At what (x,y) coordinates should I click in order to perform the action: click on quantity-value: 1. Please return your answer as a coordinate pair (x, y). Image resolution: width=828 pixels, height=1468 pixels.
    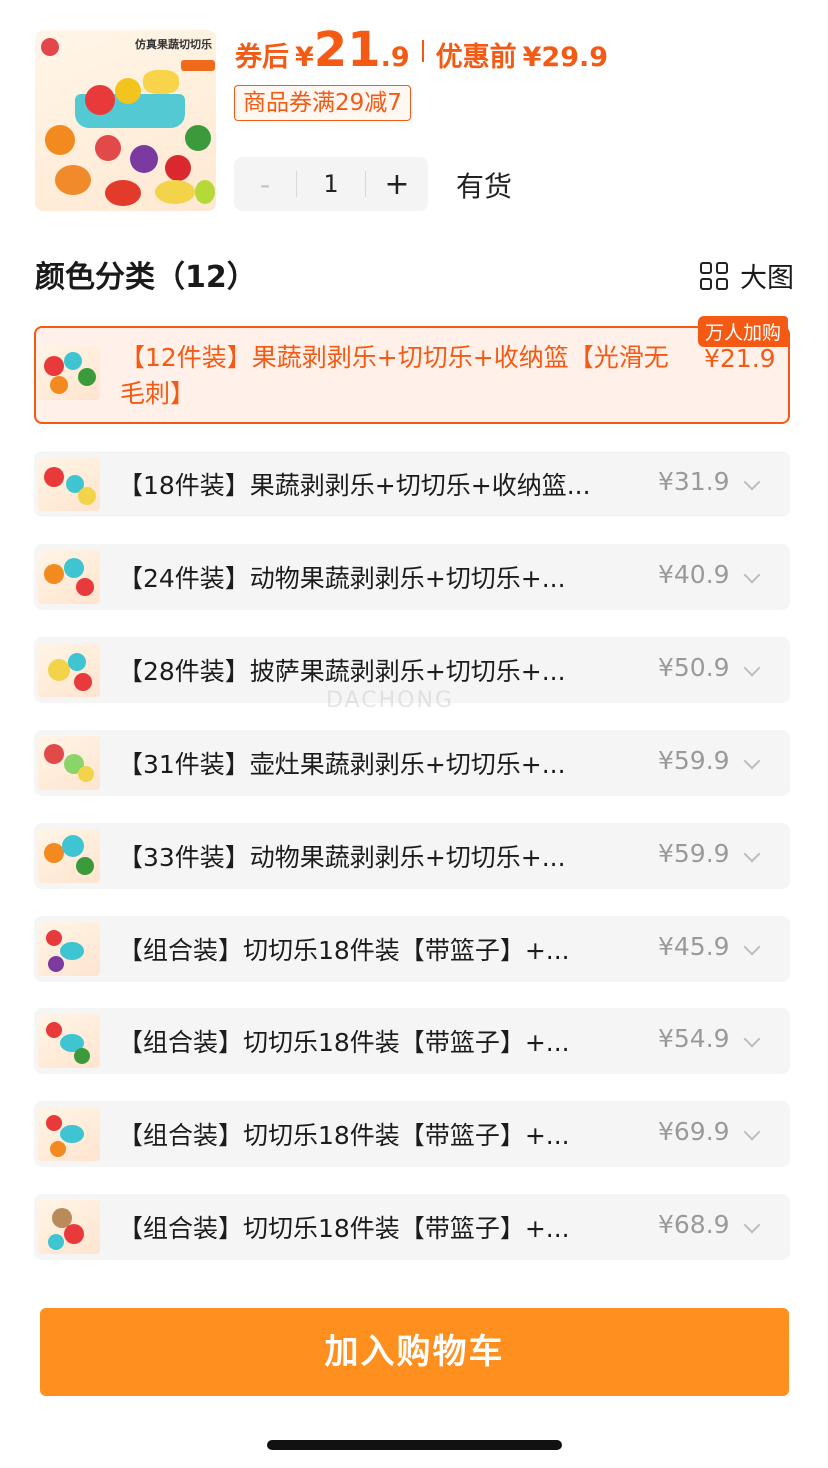
    Looking at the image, I should click on (331, 184).